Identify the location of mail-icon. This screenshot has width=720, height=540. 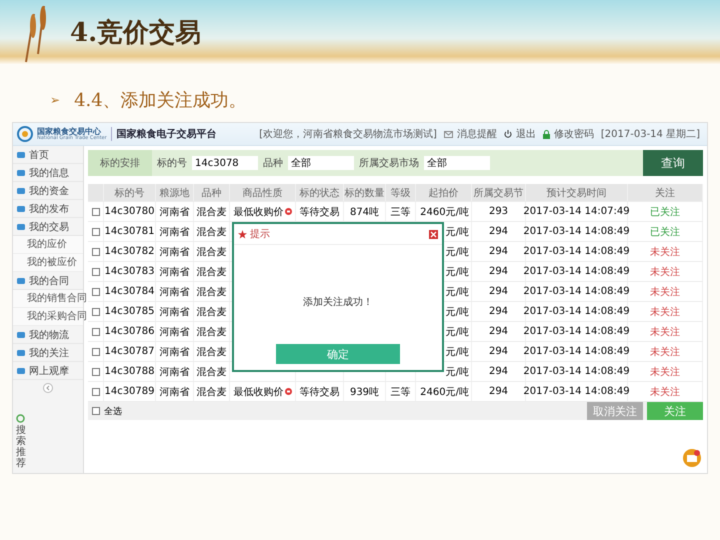
(692, 458).